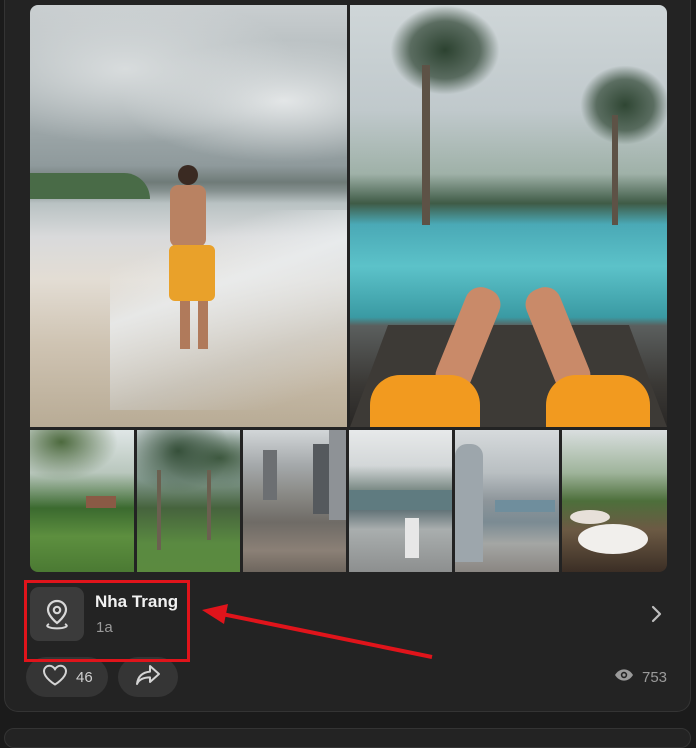  What do you see at coordinates (317, 631) in the screenshot?
I see `annotation-arrow` at bounding box center [317, 631].